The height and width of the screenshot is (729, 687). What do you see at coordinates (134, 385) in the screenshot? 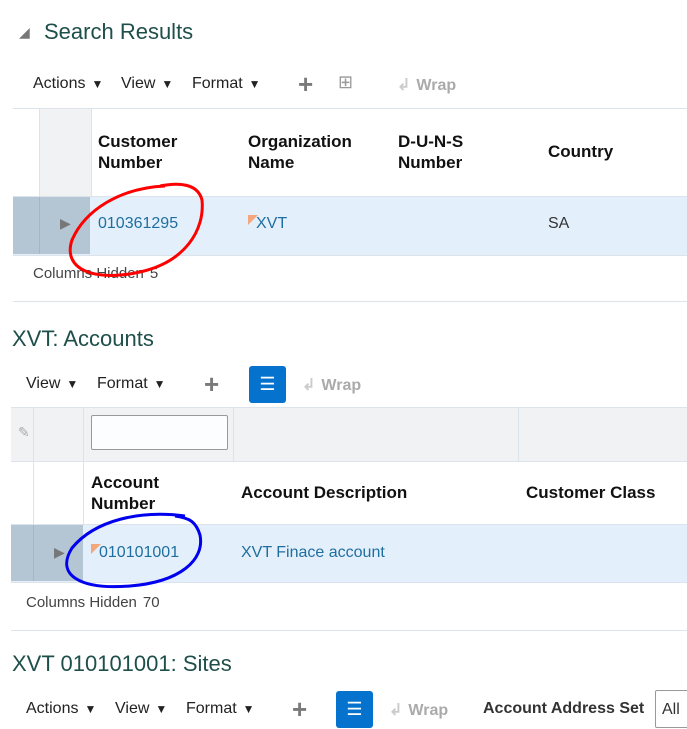
I see `annotation-layer` at bounding box center [134, 385].